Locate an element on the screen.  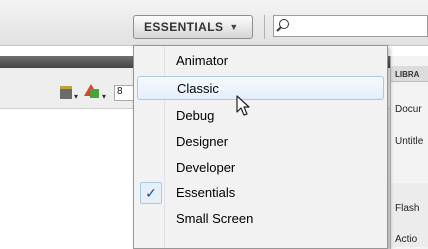
toolbar-separator is located at coordinates (264, 27).